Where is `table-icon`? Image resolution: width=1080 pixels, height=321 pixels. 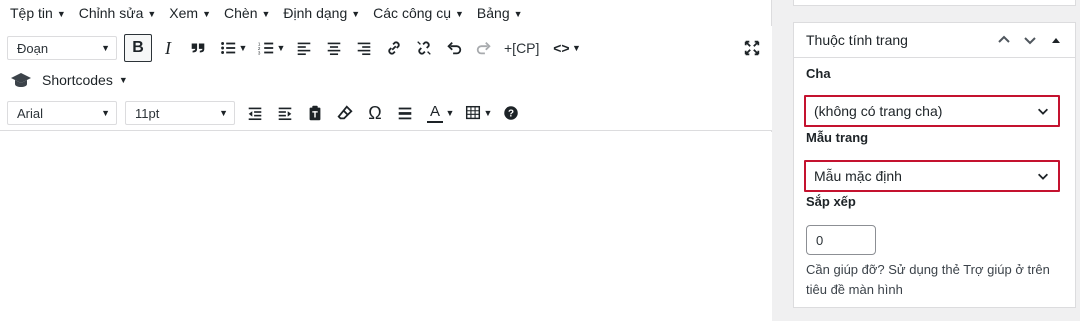
table-icon is located at coordinates (473, 112).